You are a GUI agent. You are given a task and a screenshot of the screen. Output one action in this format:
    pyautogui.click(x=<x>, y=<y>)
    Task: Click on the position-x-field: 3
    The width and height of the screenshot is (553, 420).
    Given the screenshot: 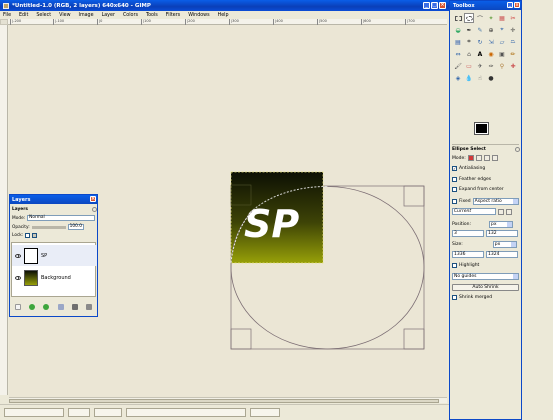 What is the action you would take?
    pyautogui.click(x=468, y=233)
    